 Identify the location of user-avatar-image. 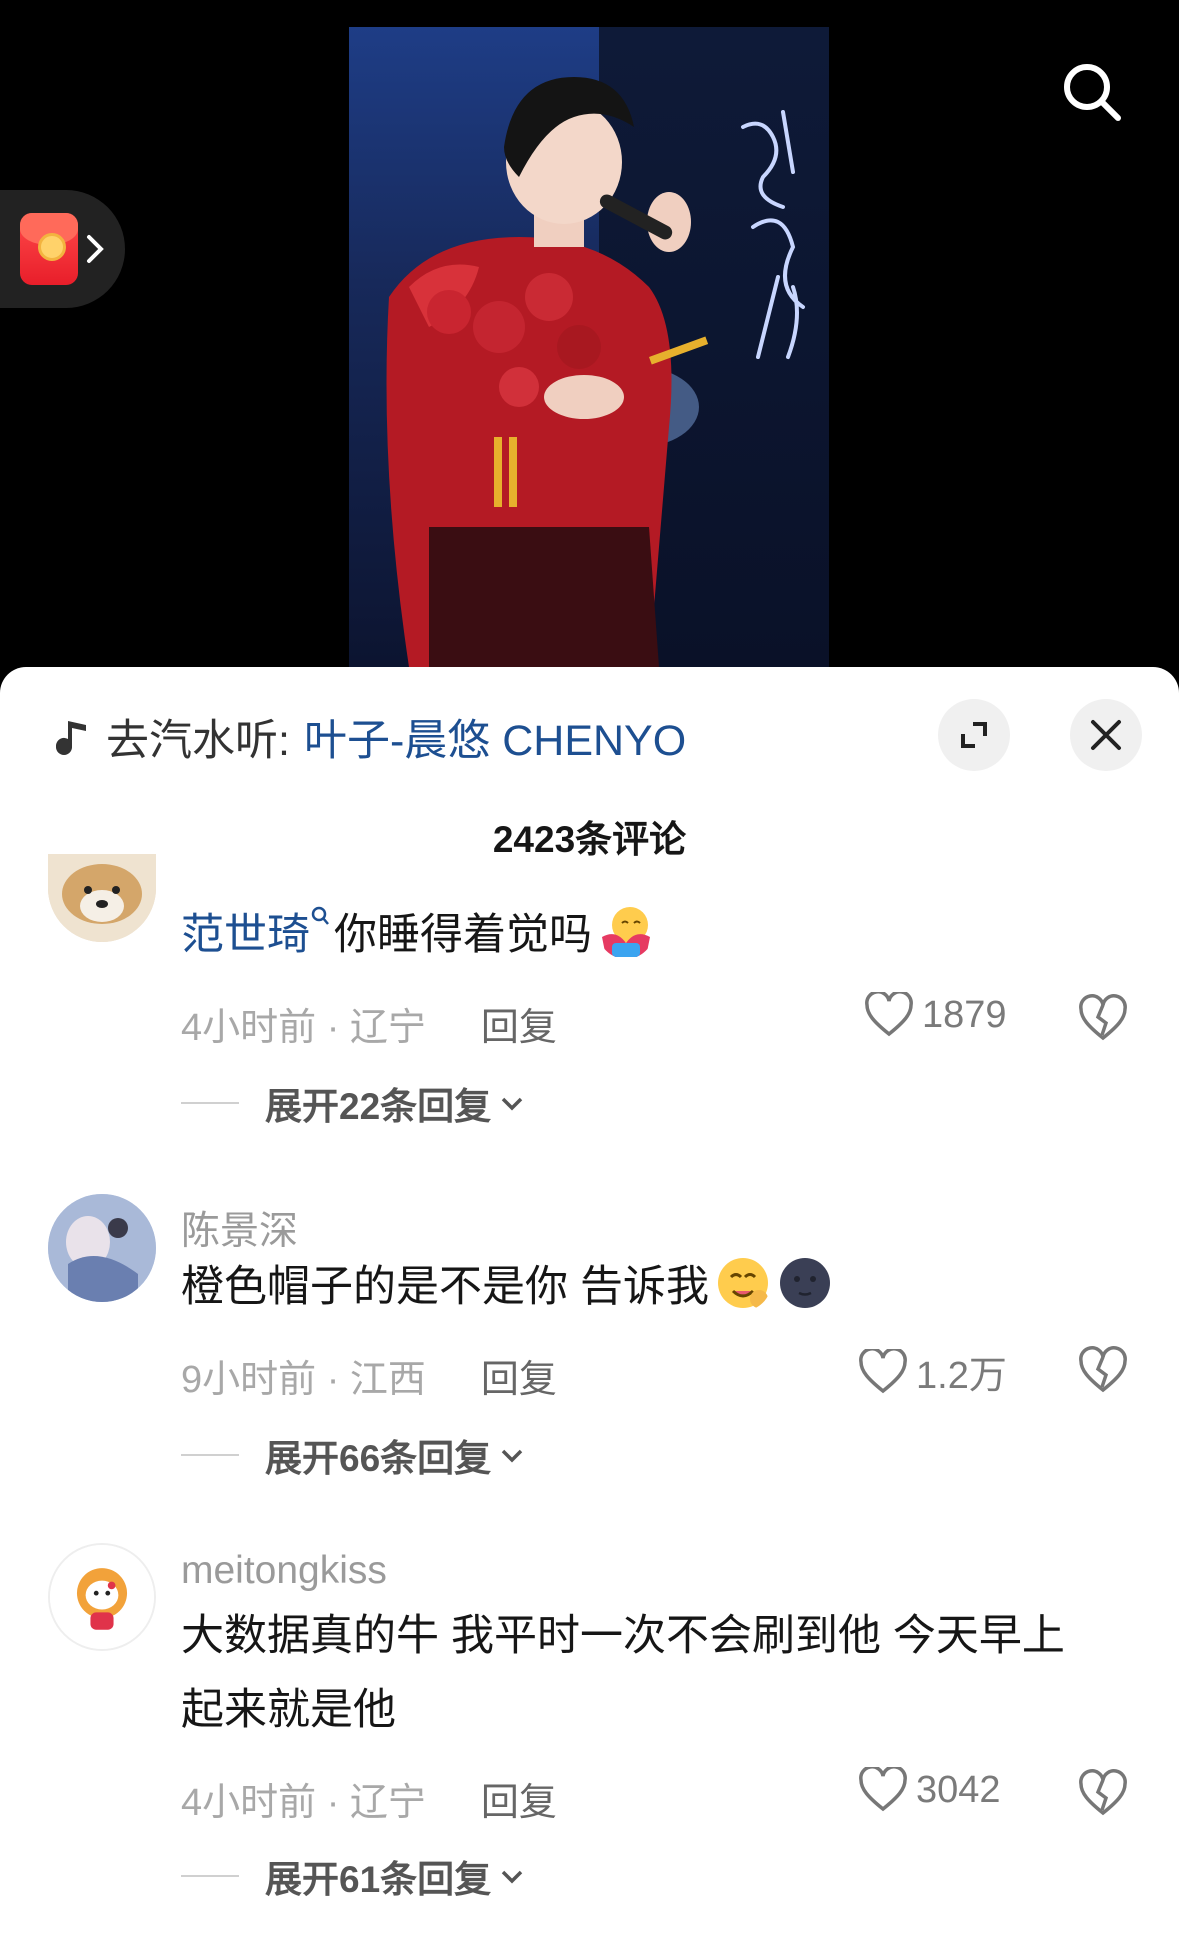
(102, 1248).